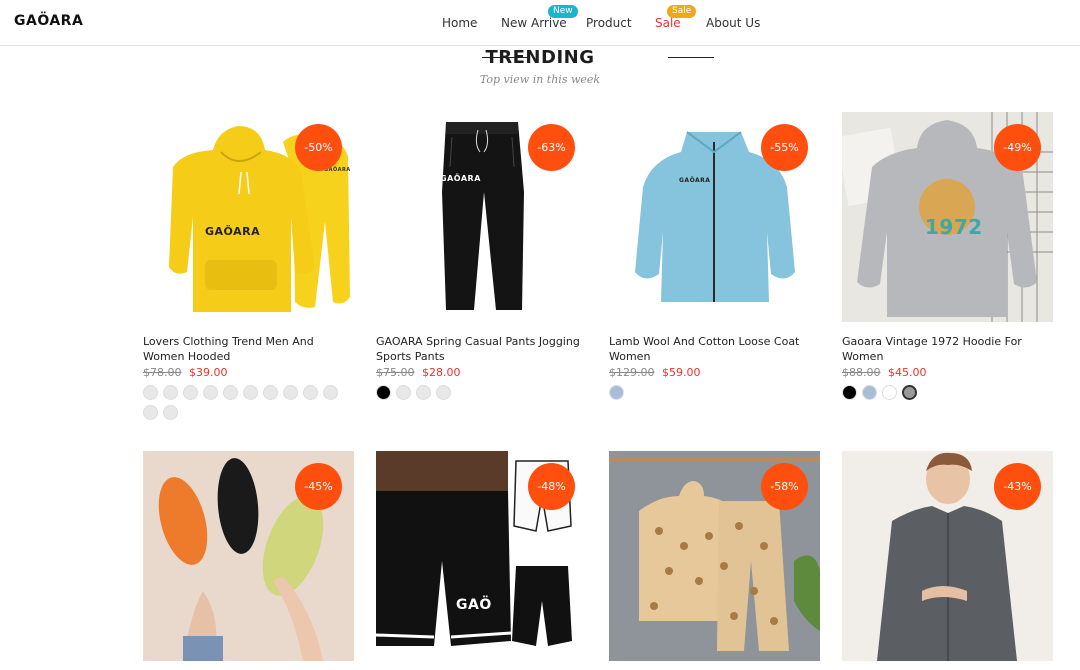 The width and height of the screenshot is (1080, 670). Describe the element at coordinates (691, 57) in the screenshot. I see `title-divider-right` at that location.